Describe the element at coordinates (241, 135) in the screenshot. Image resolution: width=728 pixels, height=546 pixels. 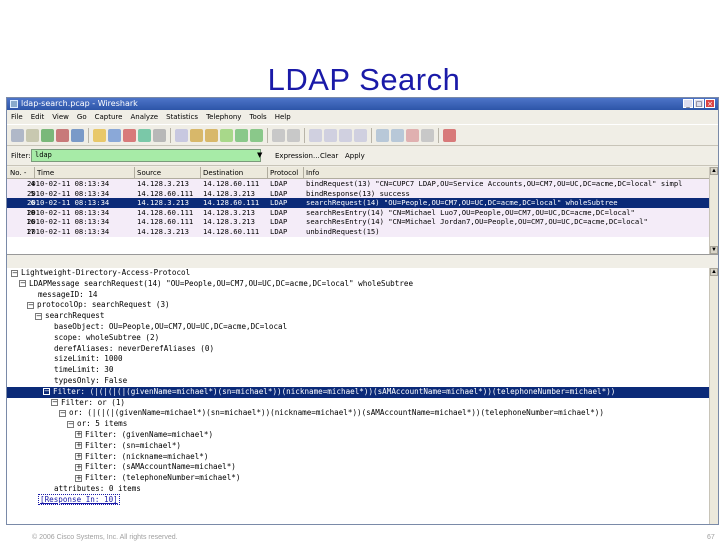
I see `first-packet-icon` at that location.